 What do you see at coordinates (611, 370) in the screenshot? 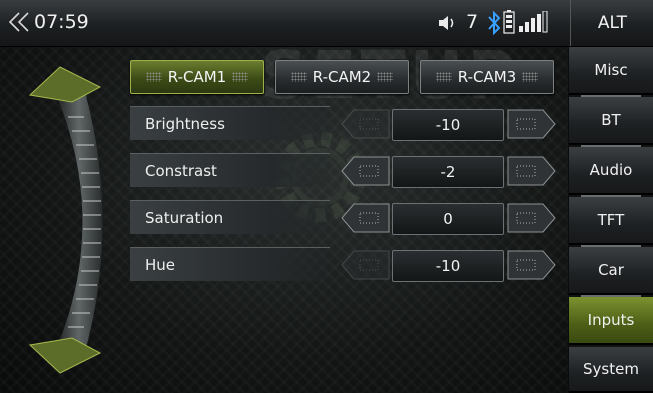
I see `menu-item-system: System` at bounding box center [611, 370].